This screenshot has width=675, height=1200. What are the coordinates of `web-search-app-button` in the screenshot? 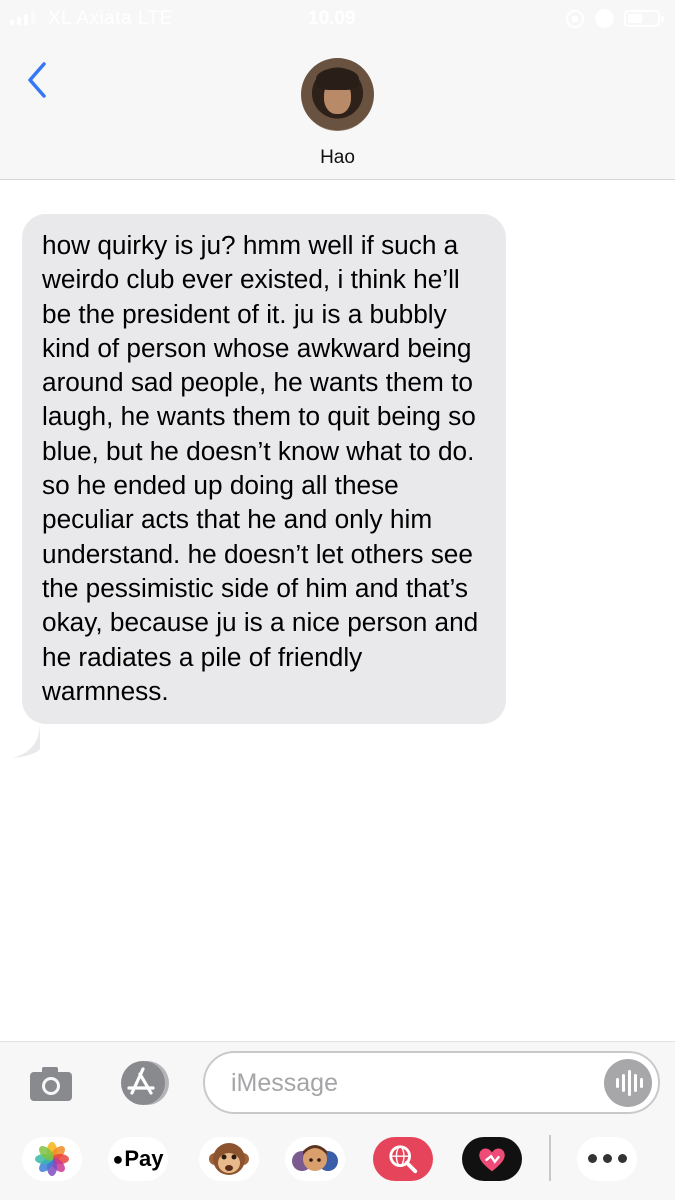 It's located at (403, 1159).